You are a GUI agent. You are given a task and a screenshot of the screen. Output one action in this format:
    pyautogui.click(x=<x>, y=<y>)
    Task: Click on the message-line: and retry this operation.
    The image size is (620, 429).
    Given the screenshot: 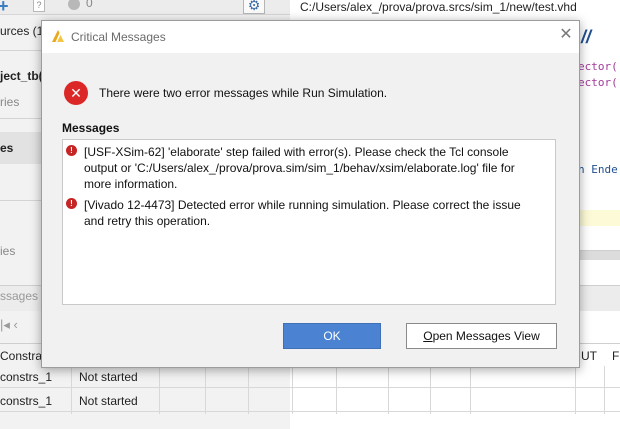 What is the action you would take?
    pyautogui.click(x=147, y=221)
    